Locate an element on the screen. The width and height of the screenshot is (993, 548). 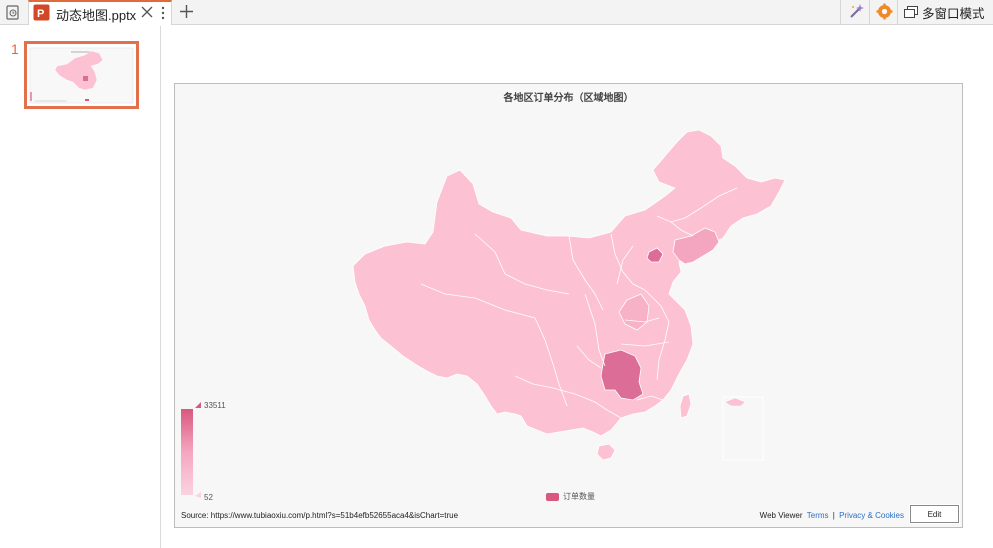
visual-map is located at coordinates (191, 450).